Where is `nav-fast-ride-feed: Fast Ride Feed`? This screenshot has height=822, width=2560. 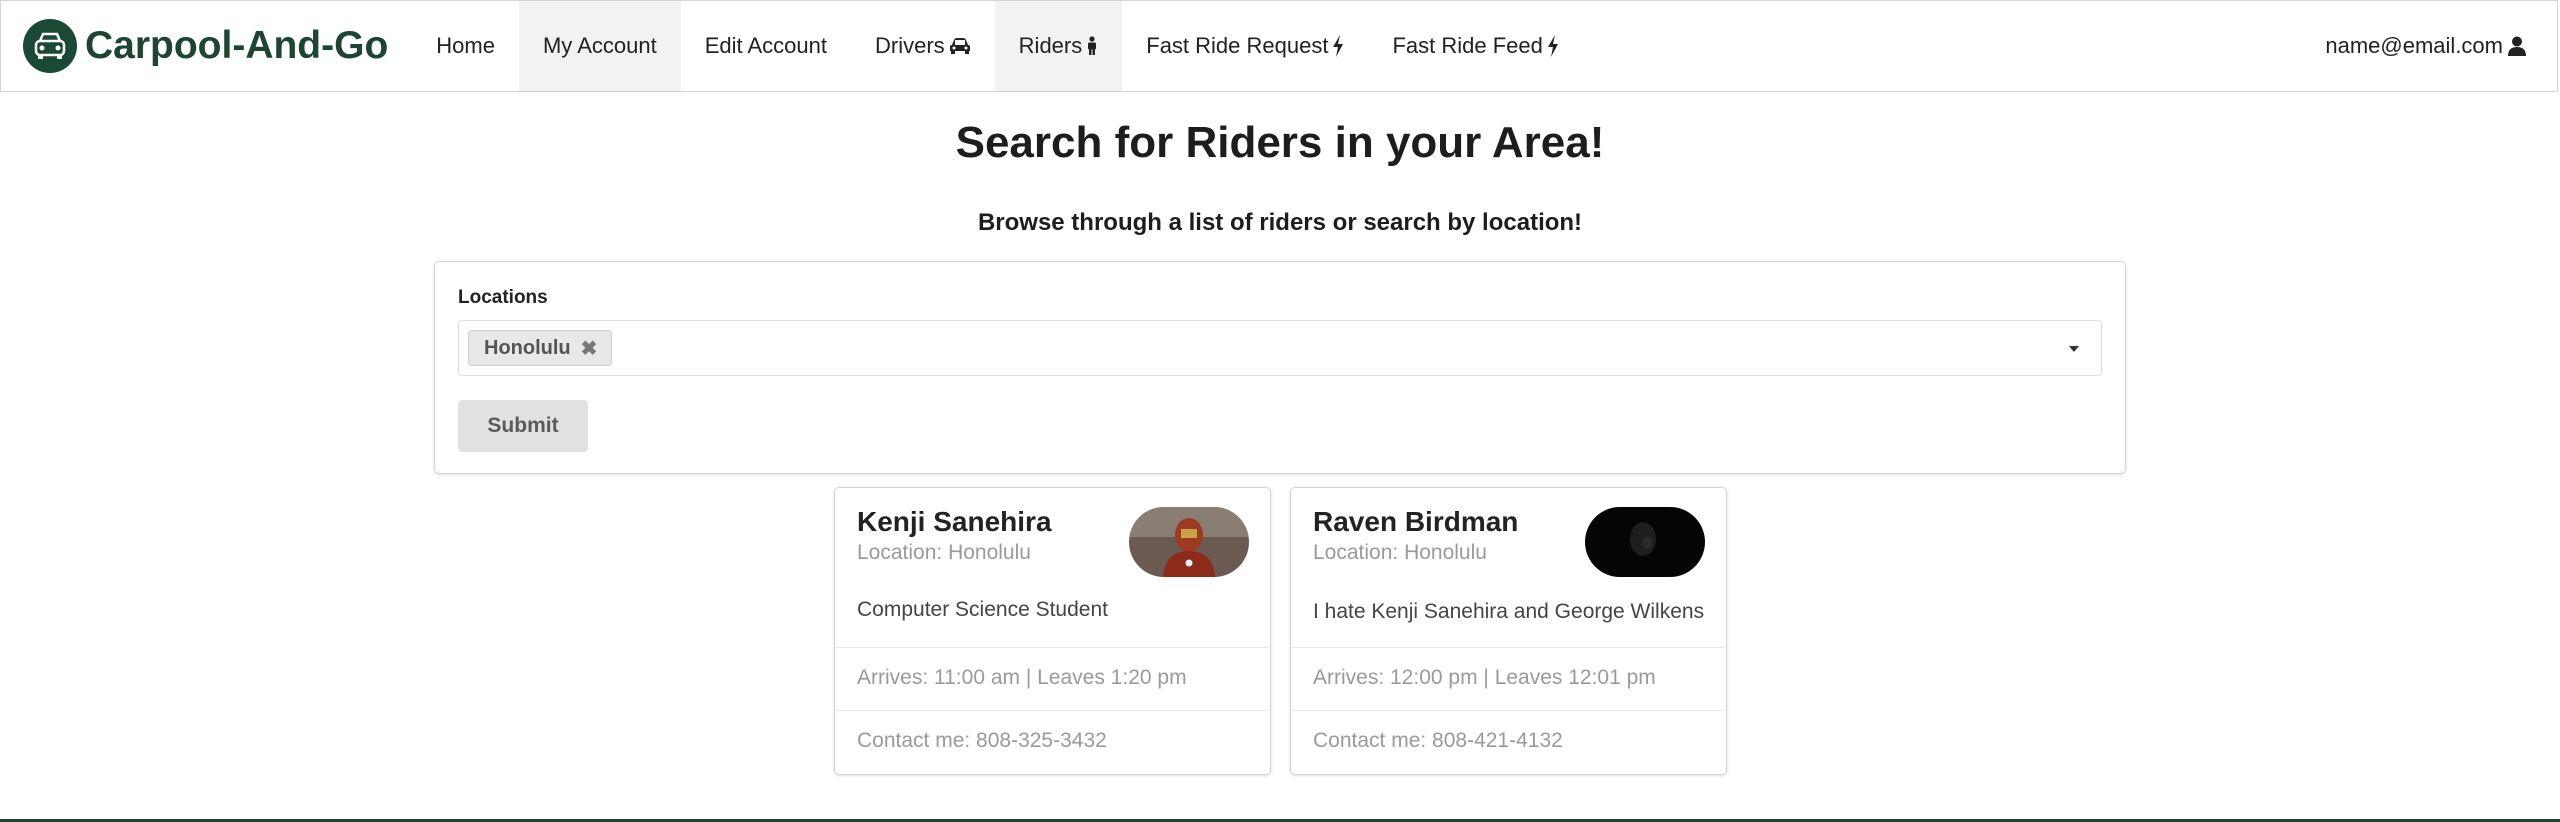
nav-fast-ride-feed: Fast Ride Feed is located at coordinates (1475, 46).